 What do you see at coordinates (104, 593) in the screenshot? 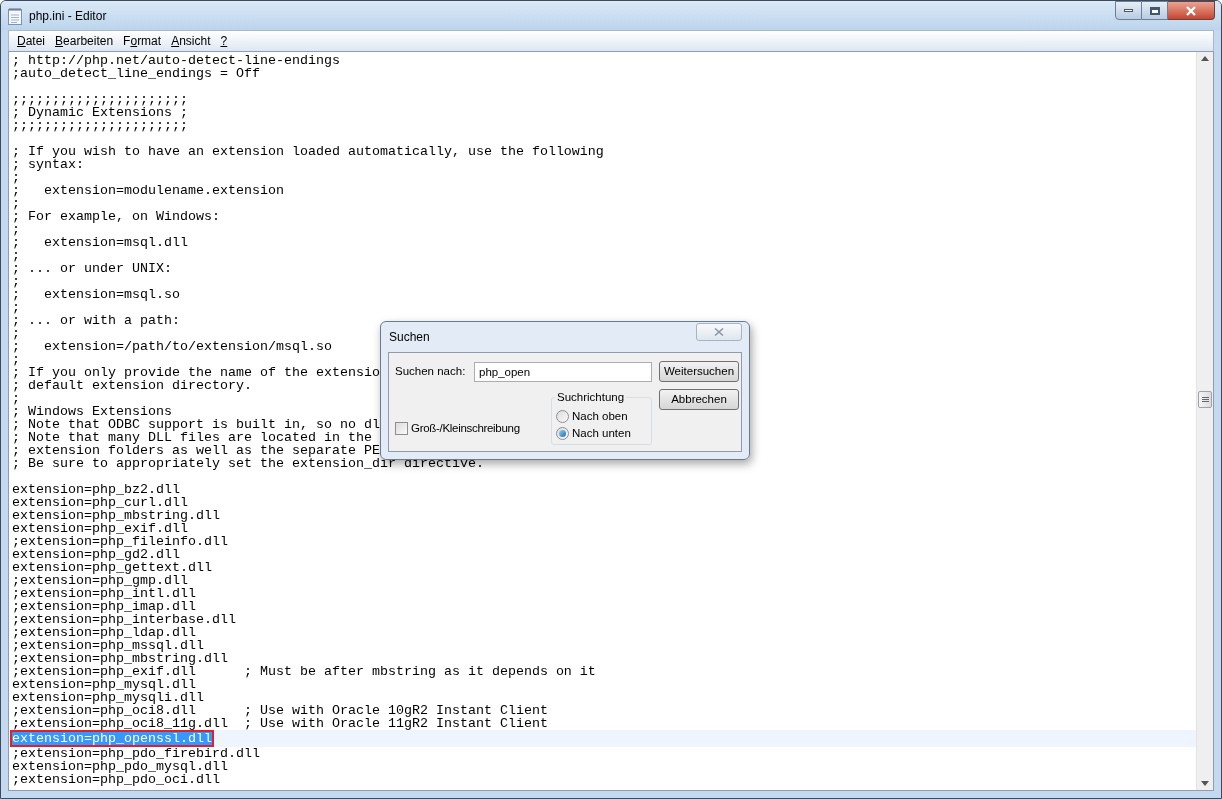
I see `code-line: ;extension=php_intl.dll` at bounding box center [104, 593].